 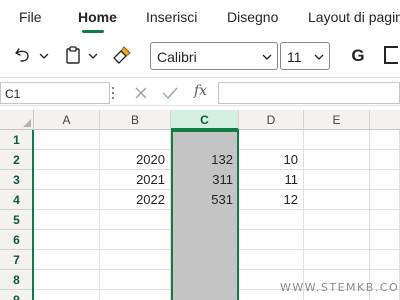 I want to click on cell-e6, so click(x=337, y=240).